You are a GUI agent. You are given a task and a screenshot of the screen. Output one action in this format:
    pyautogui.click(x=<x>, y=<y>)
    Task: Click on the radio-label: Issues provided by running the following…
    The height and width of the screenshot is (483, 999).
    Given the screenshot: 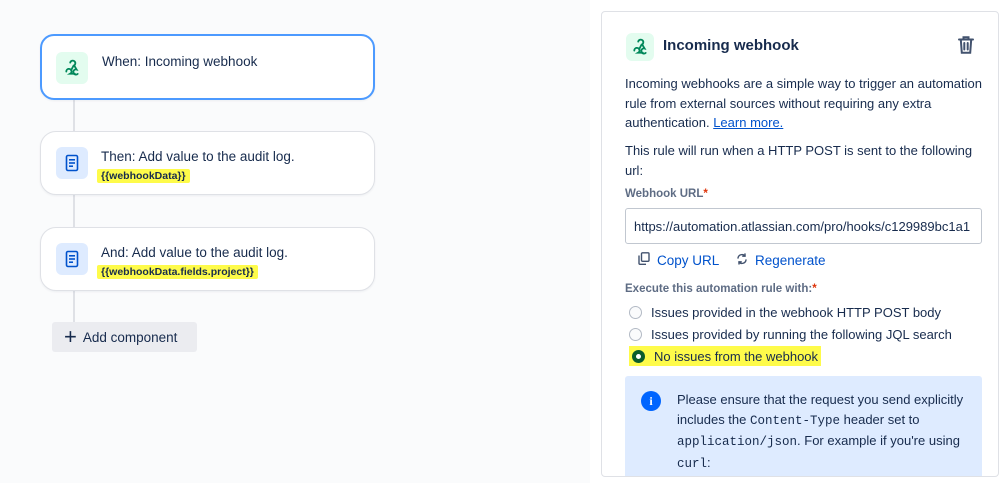 What is the action you would take?
    pyautogui.click(x=801, y=334)
    